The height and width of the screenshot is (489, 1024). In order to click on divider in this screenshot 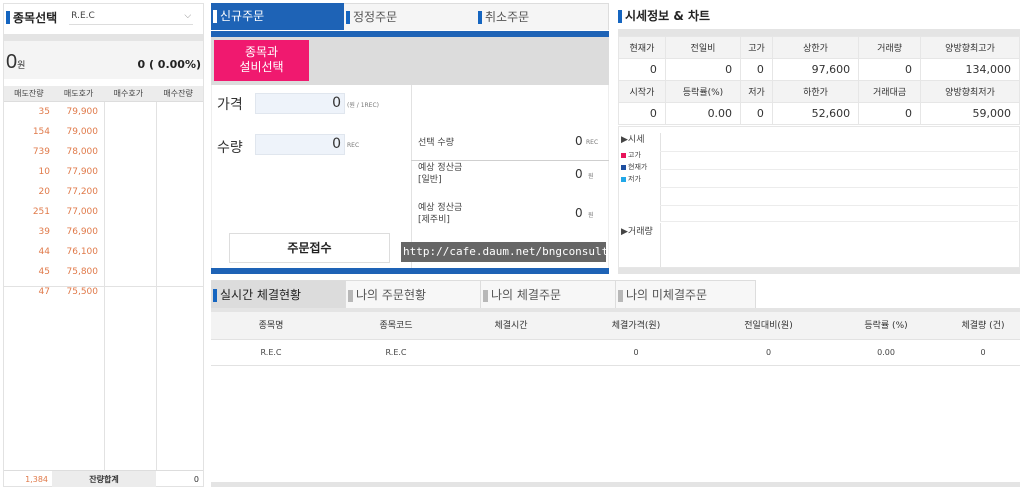, I will do `click(103, 37)`.